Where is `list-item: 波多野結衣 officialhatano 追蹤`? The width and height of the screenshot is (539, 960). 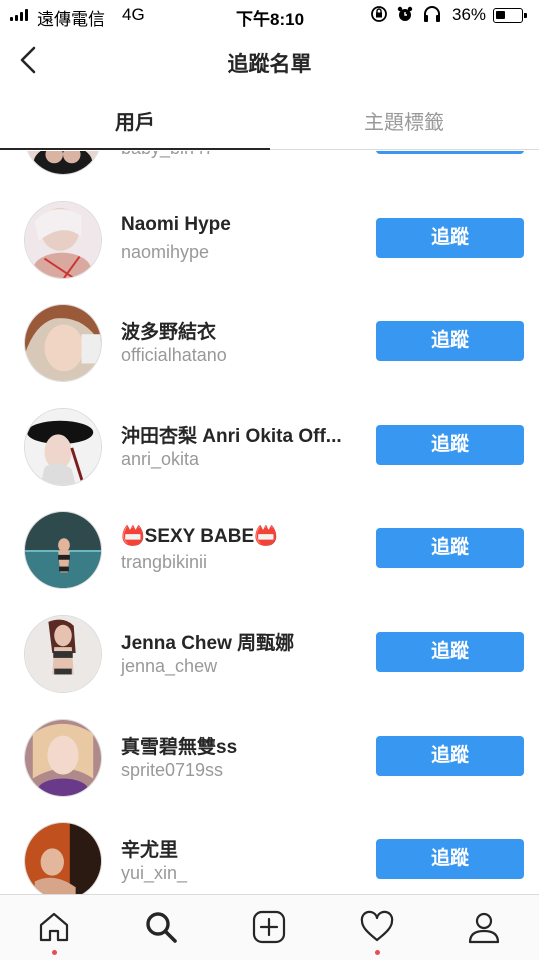 list-item: 波多野結衣 officialhatano 追蹤 is located at coordinates (269, 345).